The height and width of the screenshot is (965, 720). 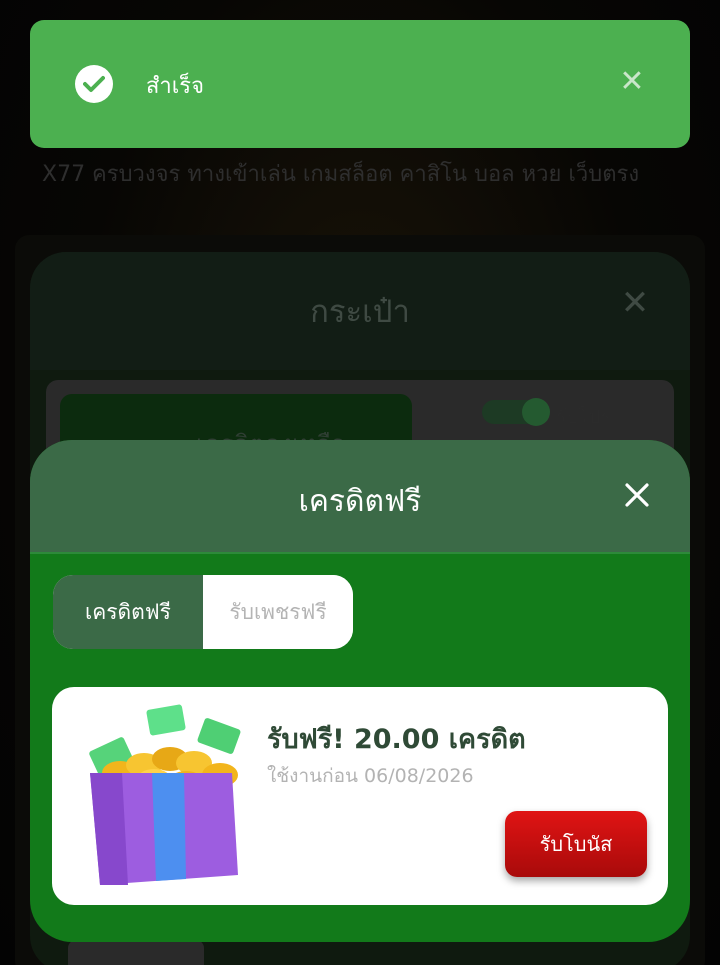 I want to click on wallet-bottom-item, so click(x=136, y=952).